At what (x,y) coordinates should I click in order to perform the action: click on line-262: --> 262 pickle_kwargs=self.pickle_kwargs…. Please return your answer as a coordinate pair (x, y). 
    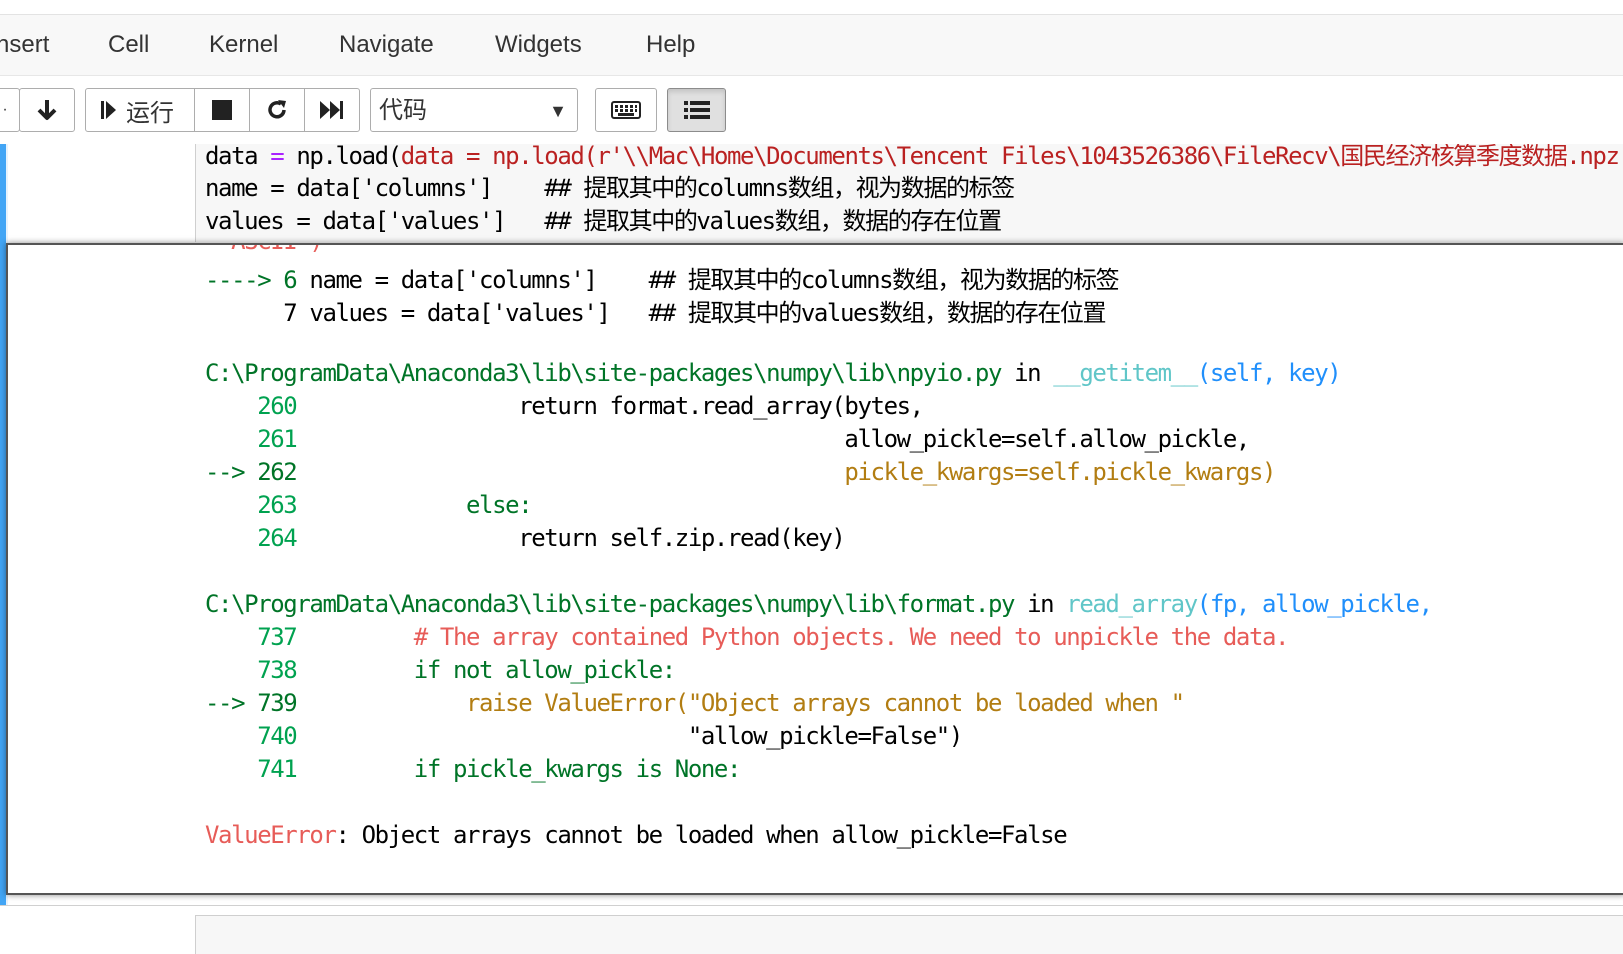
    Looking at the image, I should click on (740, 472).